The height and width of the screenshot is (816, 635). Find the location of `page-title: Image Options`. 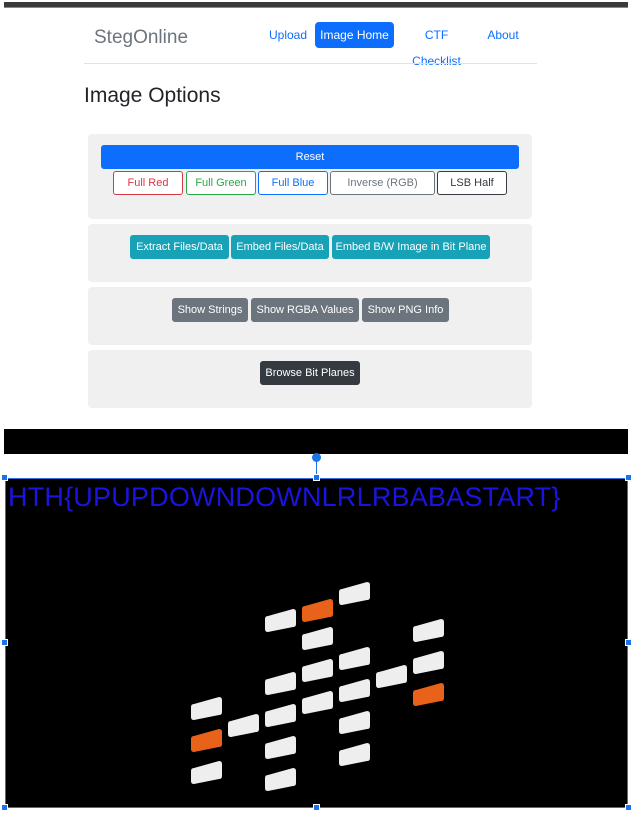

page-title: Image Options is located at coordinates (152, 95).